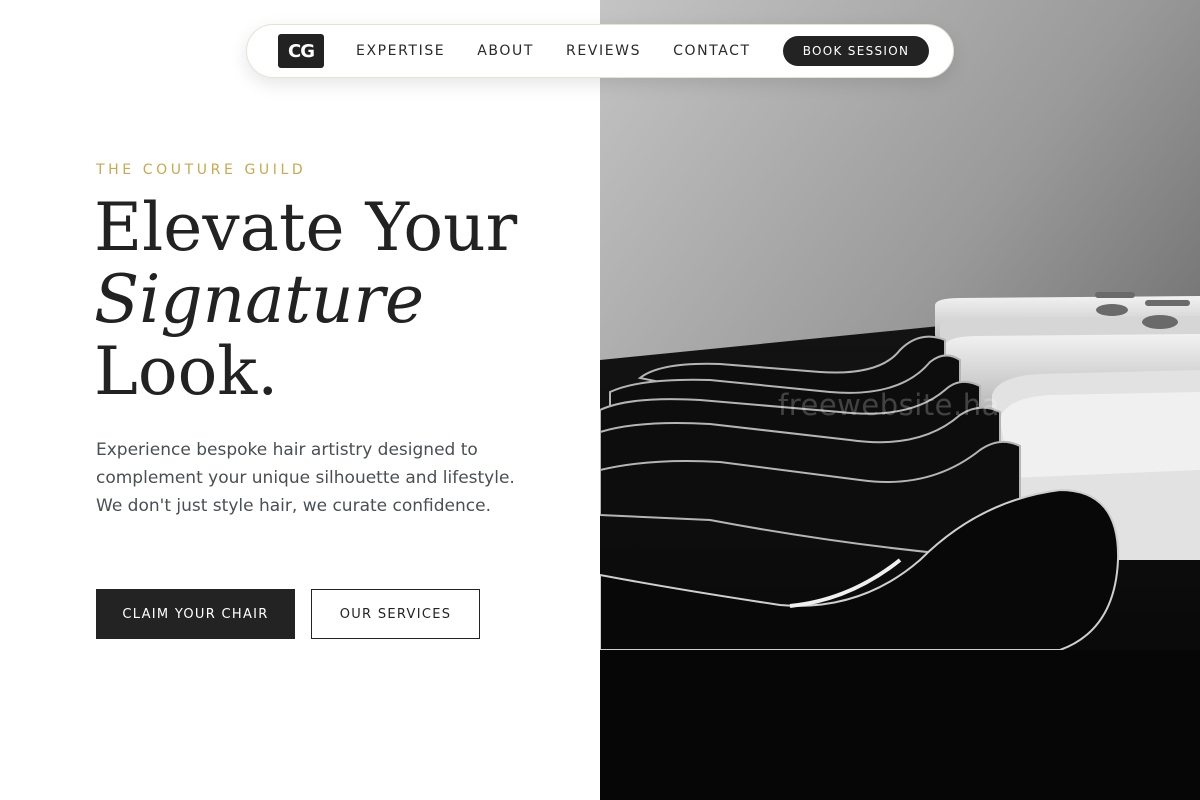  Describe the element at coordinates (889, 405) in the screenshot. I see `watermark-text: freewebsite.ha` at that location.